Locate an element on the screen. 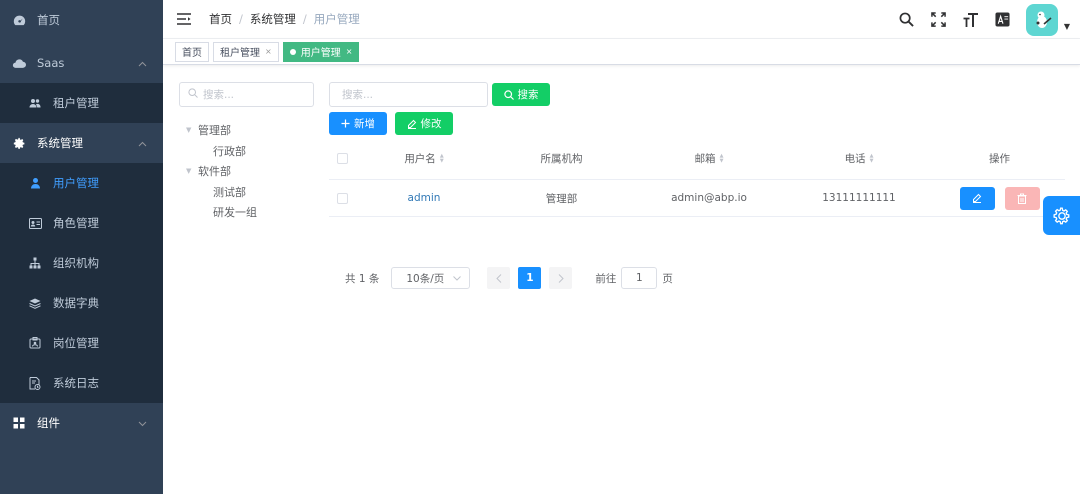 Image resolution: width=1080 pixels, height=494 pixels. select-all-checkbox is located at coordinates (342, 158).